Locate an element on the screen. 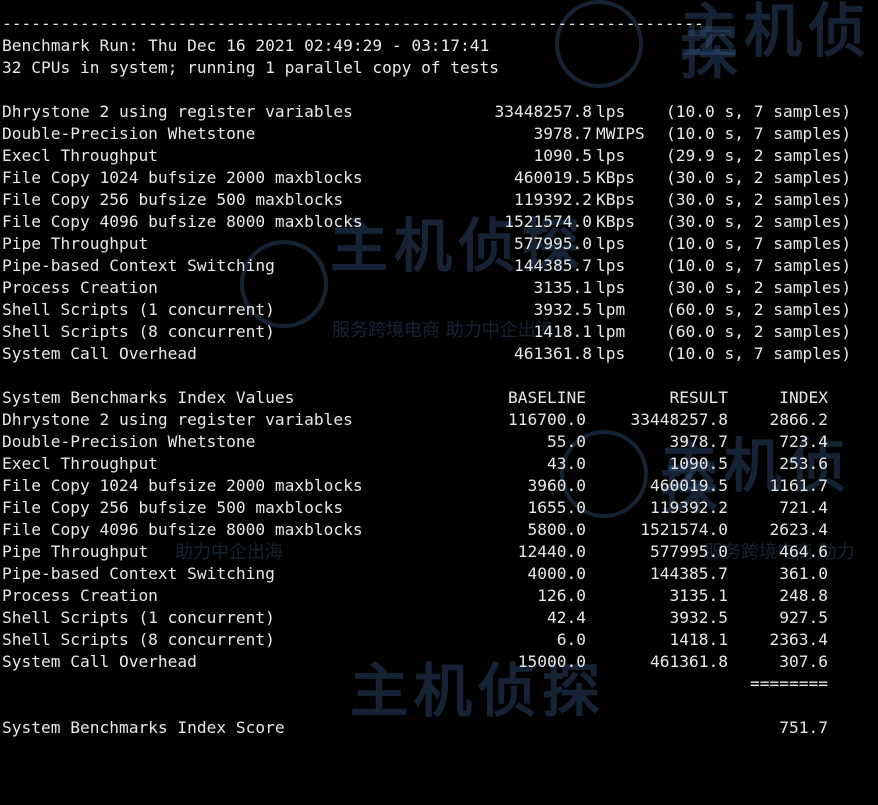 The image size is (878, 805). index-baseline: 4000.0 is located at coordinates (556, 573).